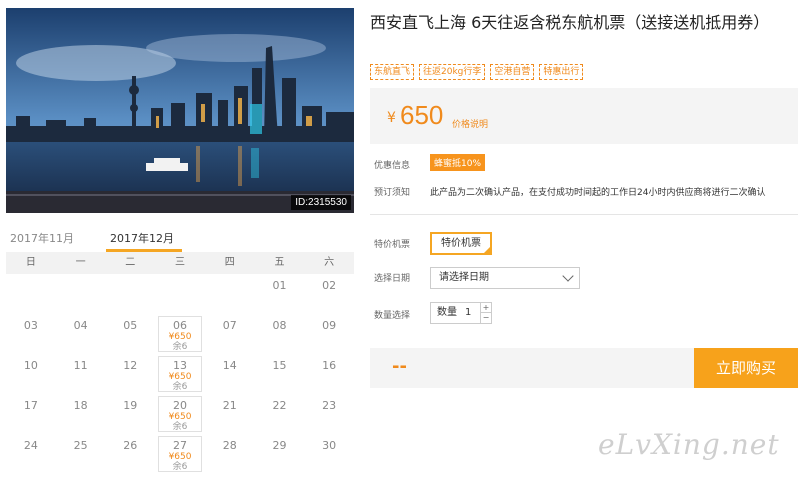 This screenshot has height=481, width=800. What do you see at coordinates (598, 193) in the screenshot?
I see `notice-text: 此产品为二次确认产品，在支付成功时间起的工作日24小时内供应商将进行二次确认` at bounding box center [598, 193].